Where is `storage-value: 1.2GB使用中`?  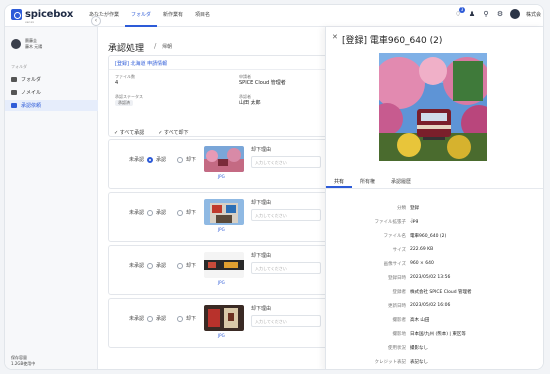 storage-value: 1.2GB使用中 is located at coordinates (23, 363).